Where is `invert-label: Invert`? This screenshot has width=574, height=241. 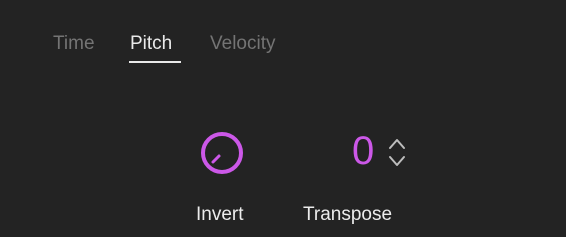
invert-label: Invert is located at coordinates (220, 214).